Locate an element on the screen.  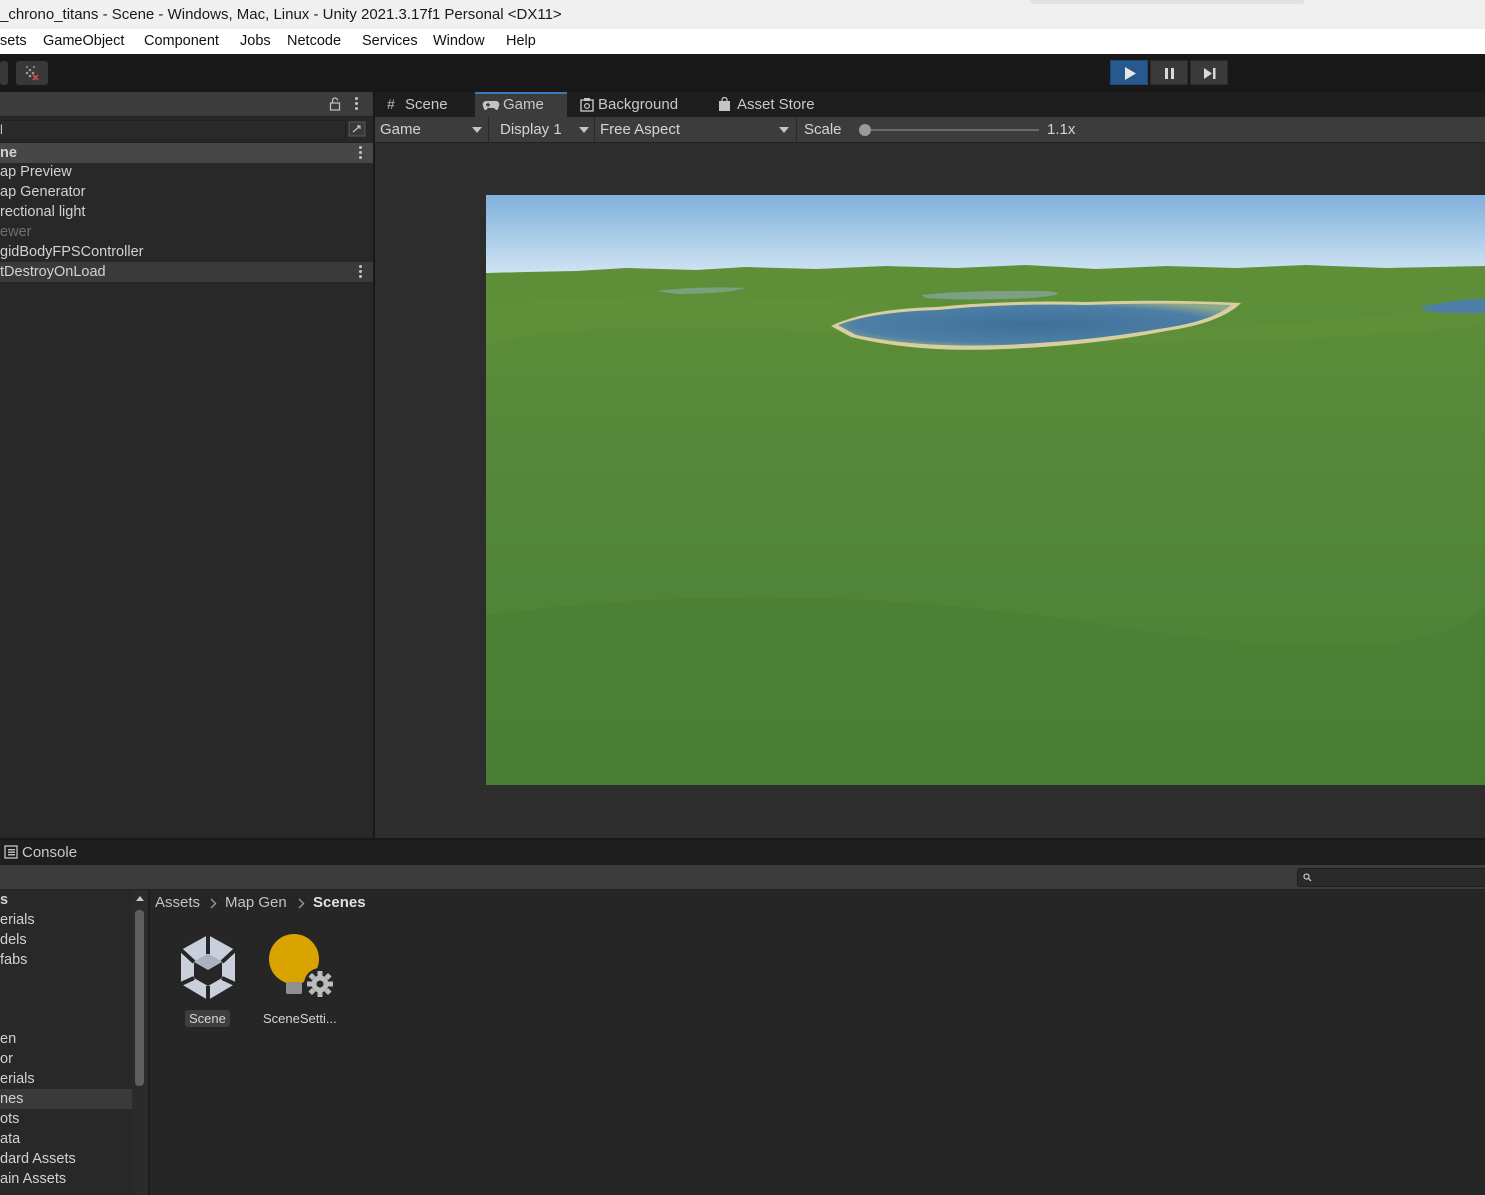
menu-component: Component is located at coordinates (181, 41).